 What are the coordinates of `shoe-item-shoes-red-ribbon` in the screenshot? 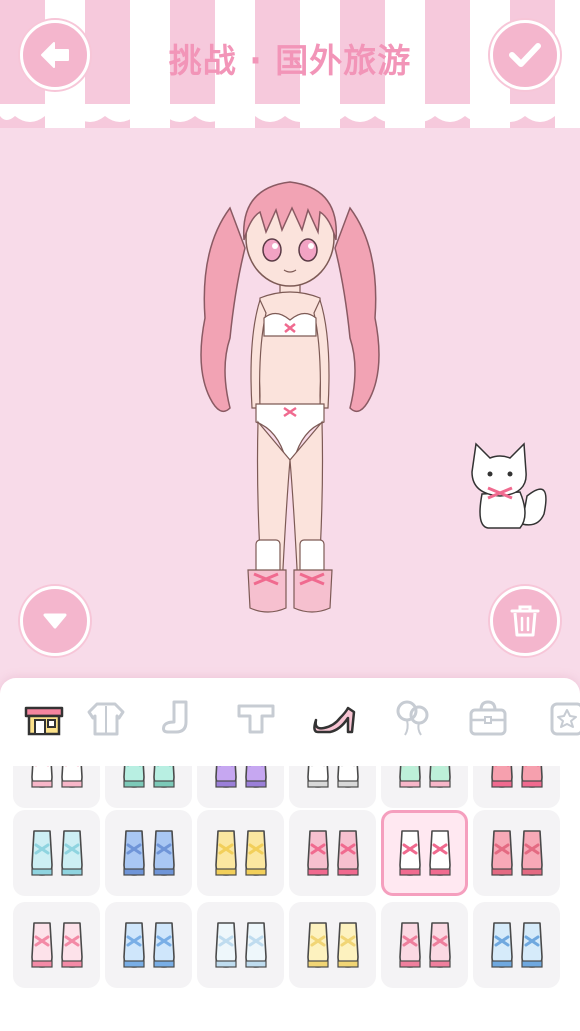 It's located at (516, 787).